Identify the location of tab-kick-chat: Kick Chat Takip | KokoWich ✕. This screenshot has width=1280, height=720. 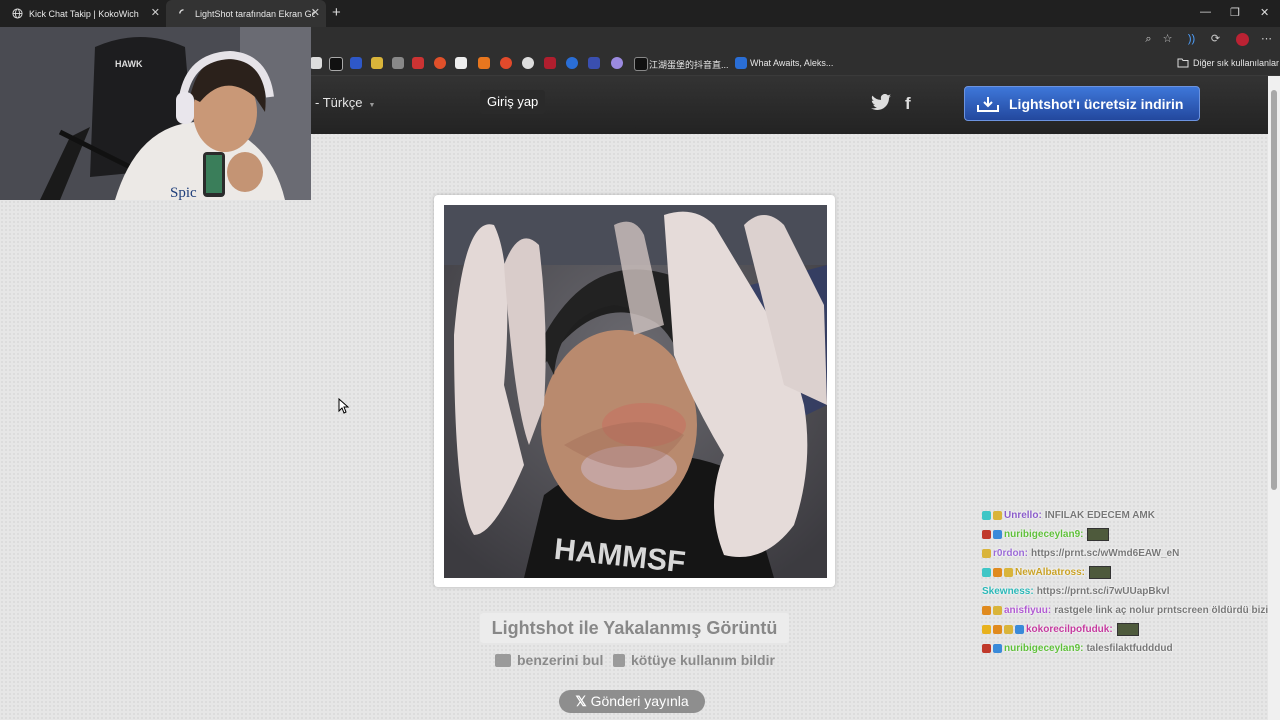
(83, 13).